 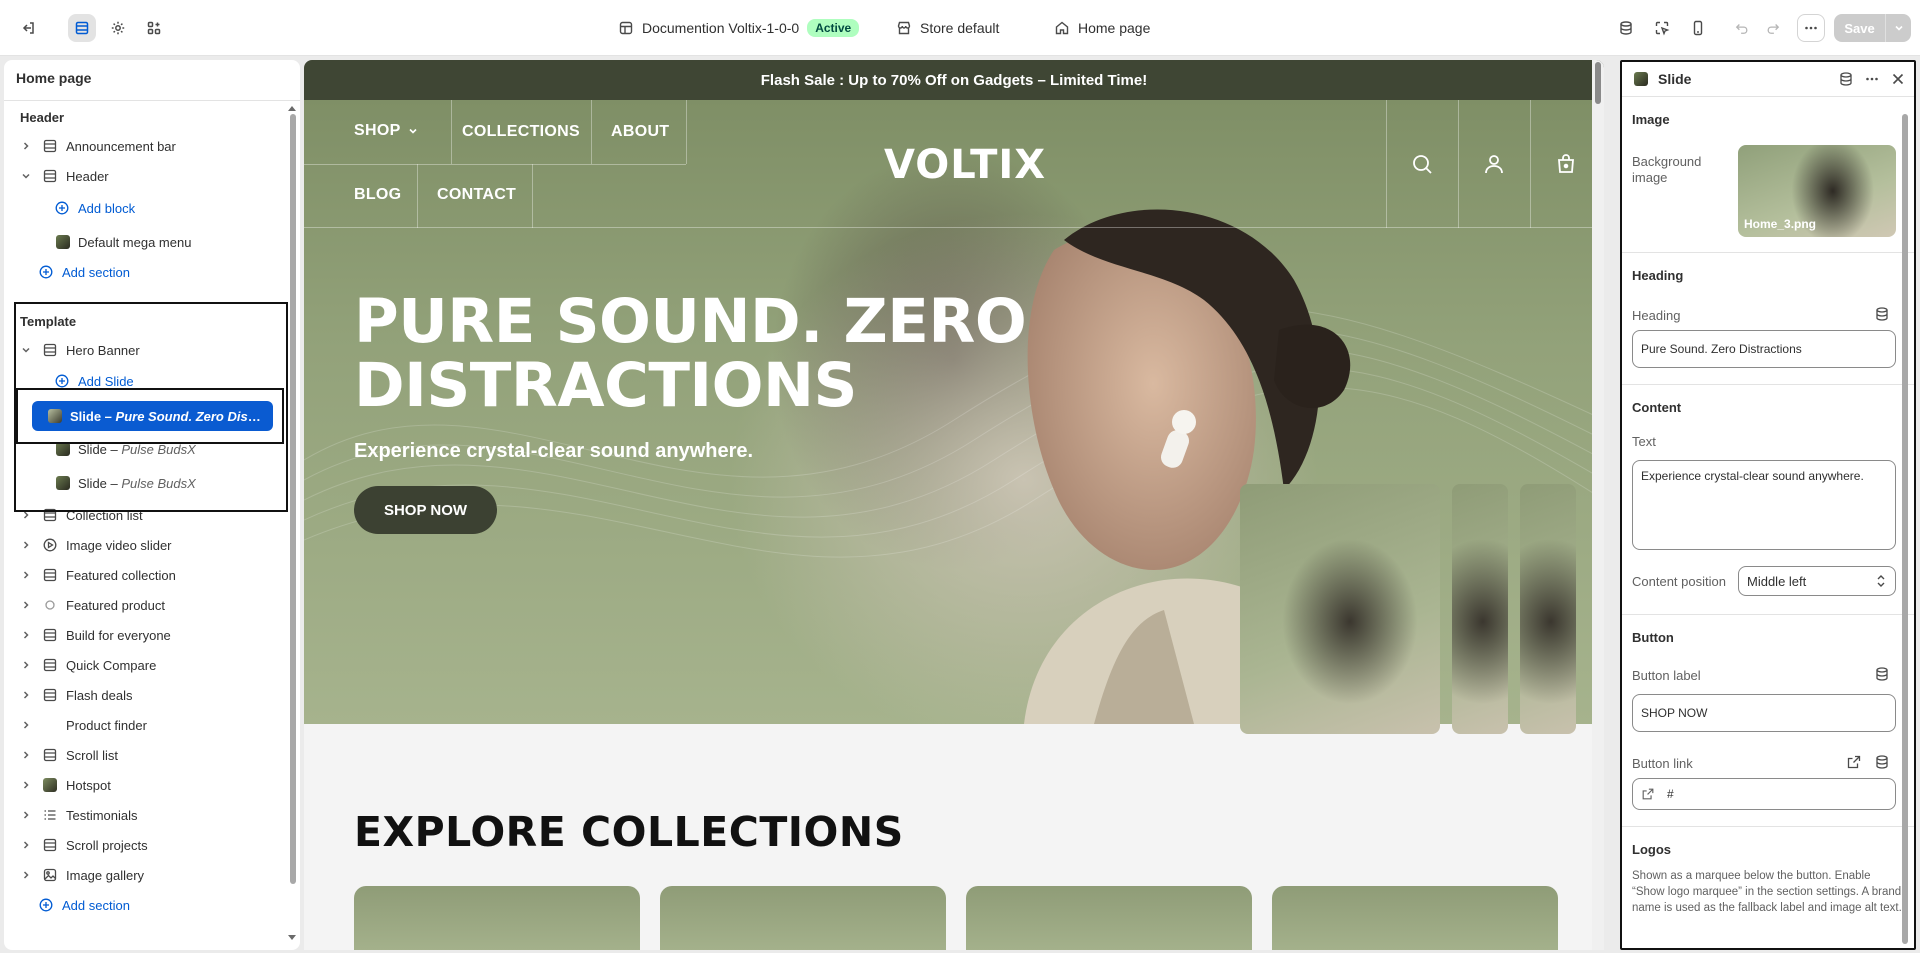 I want to click on nav-about: ABOUT, so click(x=640, y=132).